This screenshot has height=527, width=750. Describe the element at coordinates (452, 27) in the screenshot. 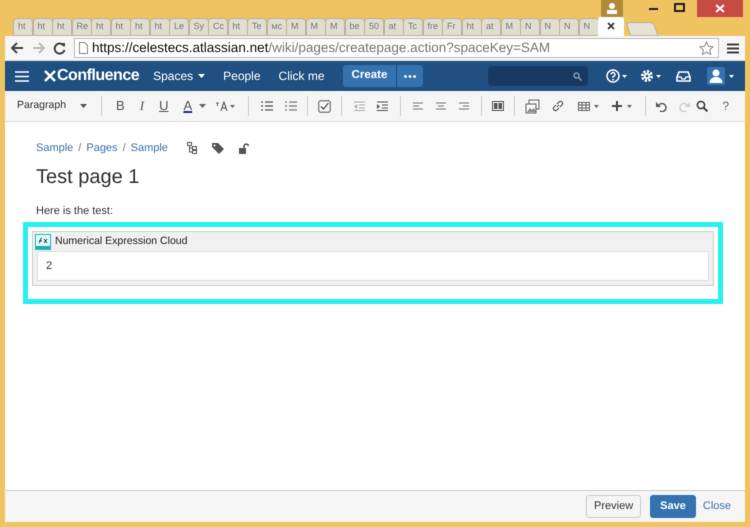

I see `browser-tab: Fr` at that location.